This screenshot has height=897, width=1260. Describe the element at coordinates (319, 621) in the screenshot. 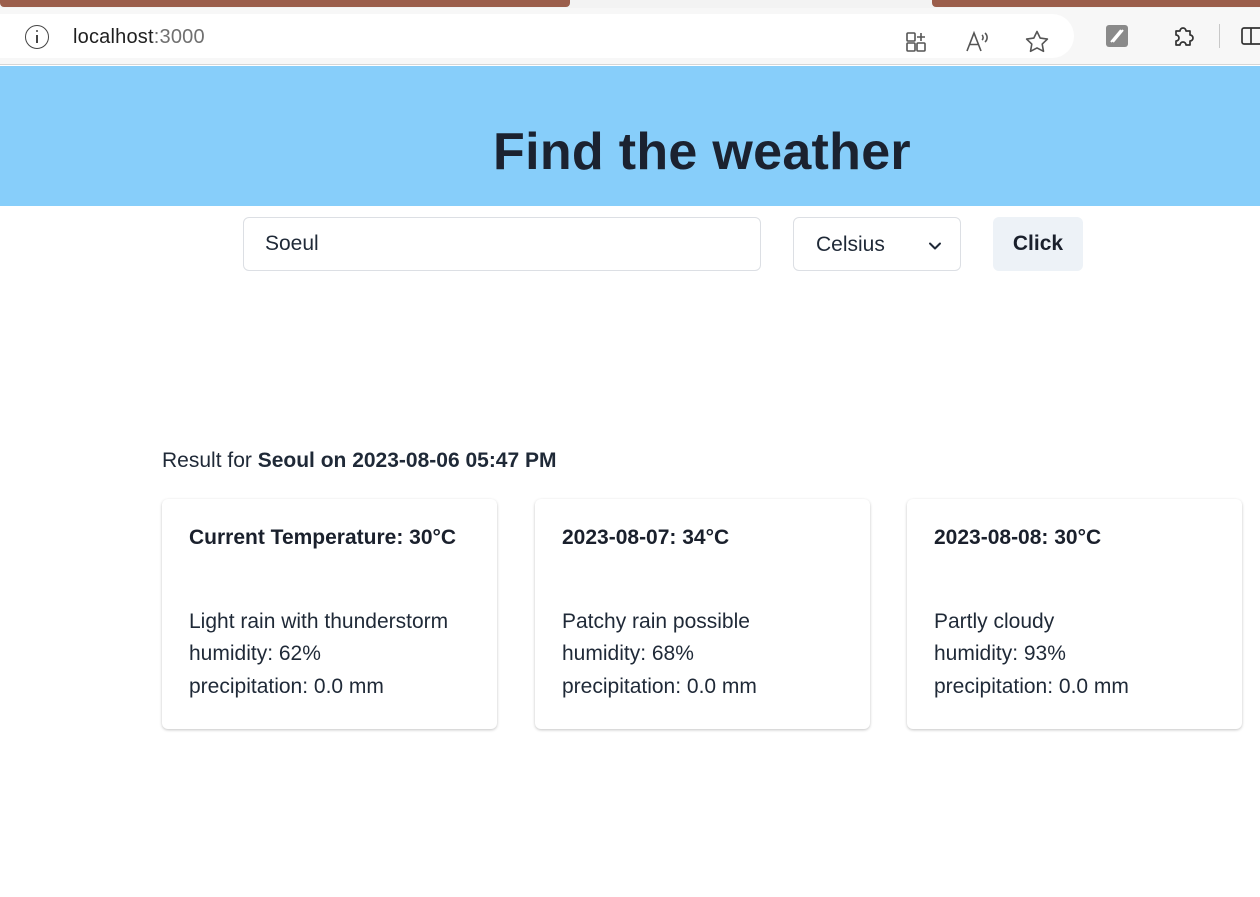

I see `card-condition: Light rain with thunderstorm` at that location.